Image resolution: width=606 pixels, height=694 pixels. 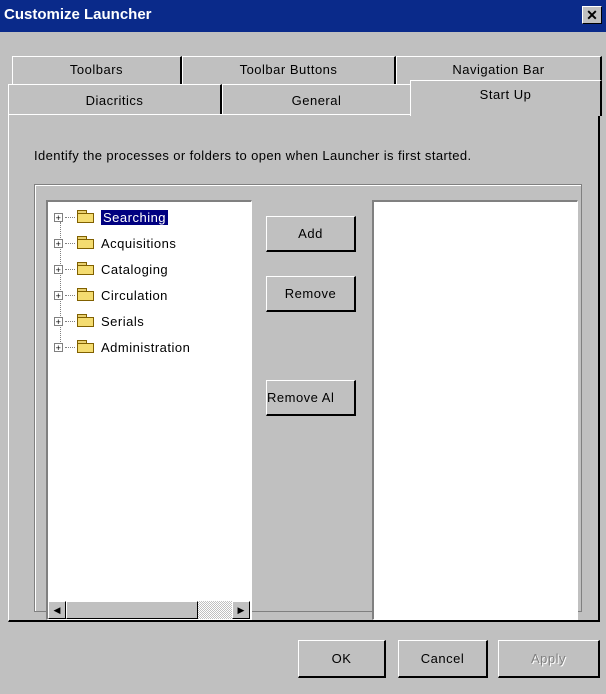 What do you see at coordinates (123, 321) in the screenshot?
I see `tree-item-label: Serials` at bounding box center [123, 321].